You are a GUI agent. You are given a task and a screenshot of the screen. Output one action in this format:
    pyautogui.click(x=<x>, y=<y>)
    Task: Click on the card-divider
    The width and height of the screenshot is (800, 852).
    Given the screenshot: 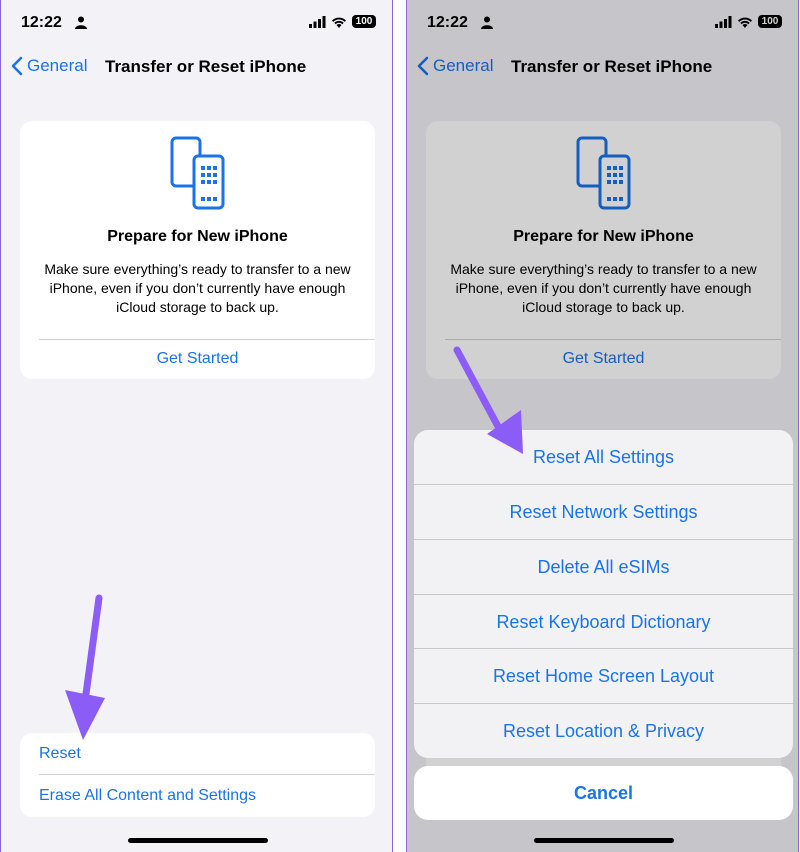 What is the action you would take?
    pyautogui.click(x=207, y=339)
    